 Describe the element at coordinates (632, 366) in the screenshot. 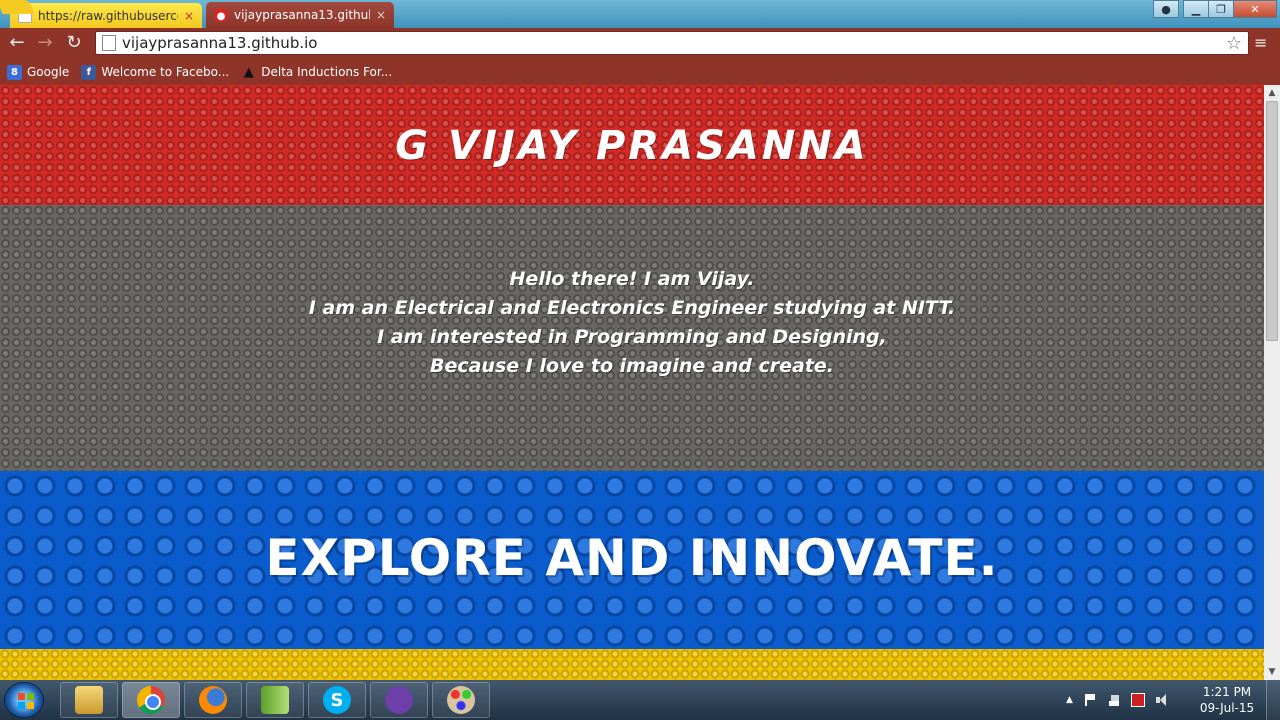

I see `intro-line: Because I love to imagine and create.` at that location.